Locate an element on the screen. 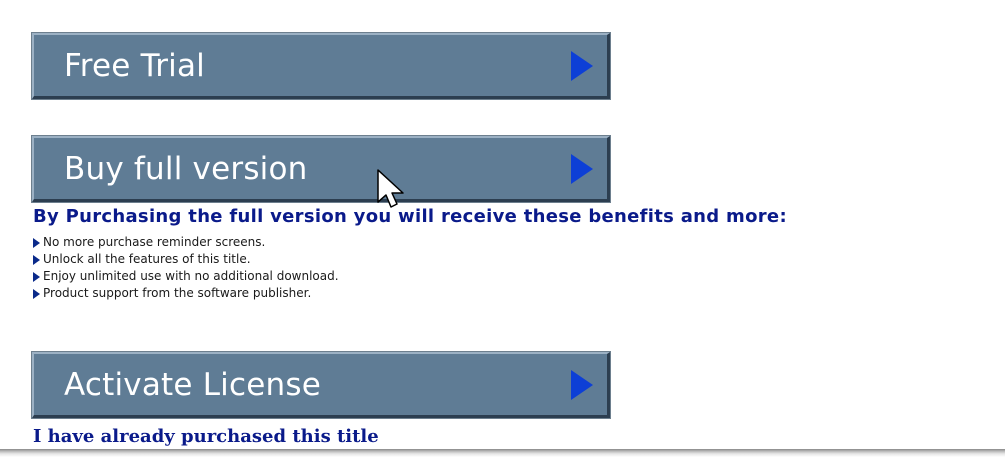  already-purchased-note: I have already purchased this title is located at coordinates (206, 436).